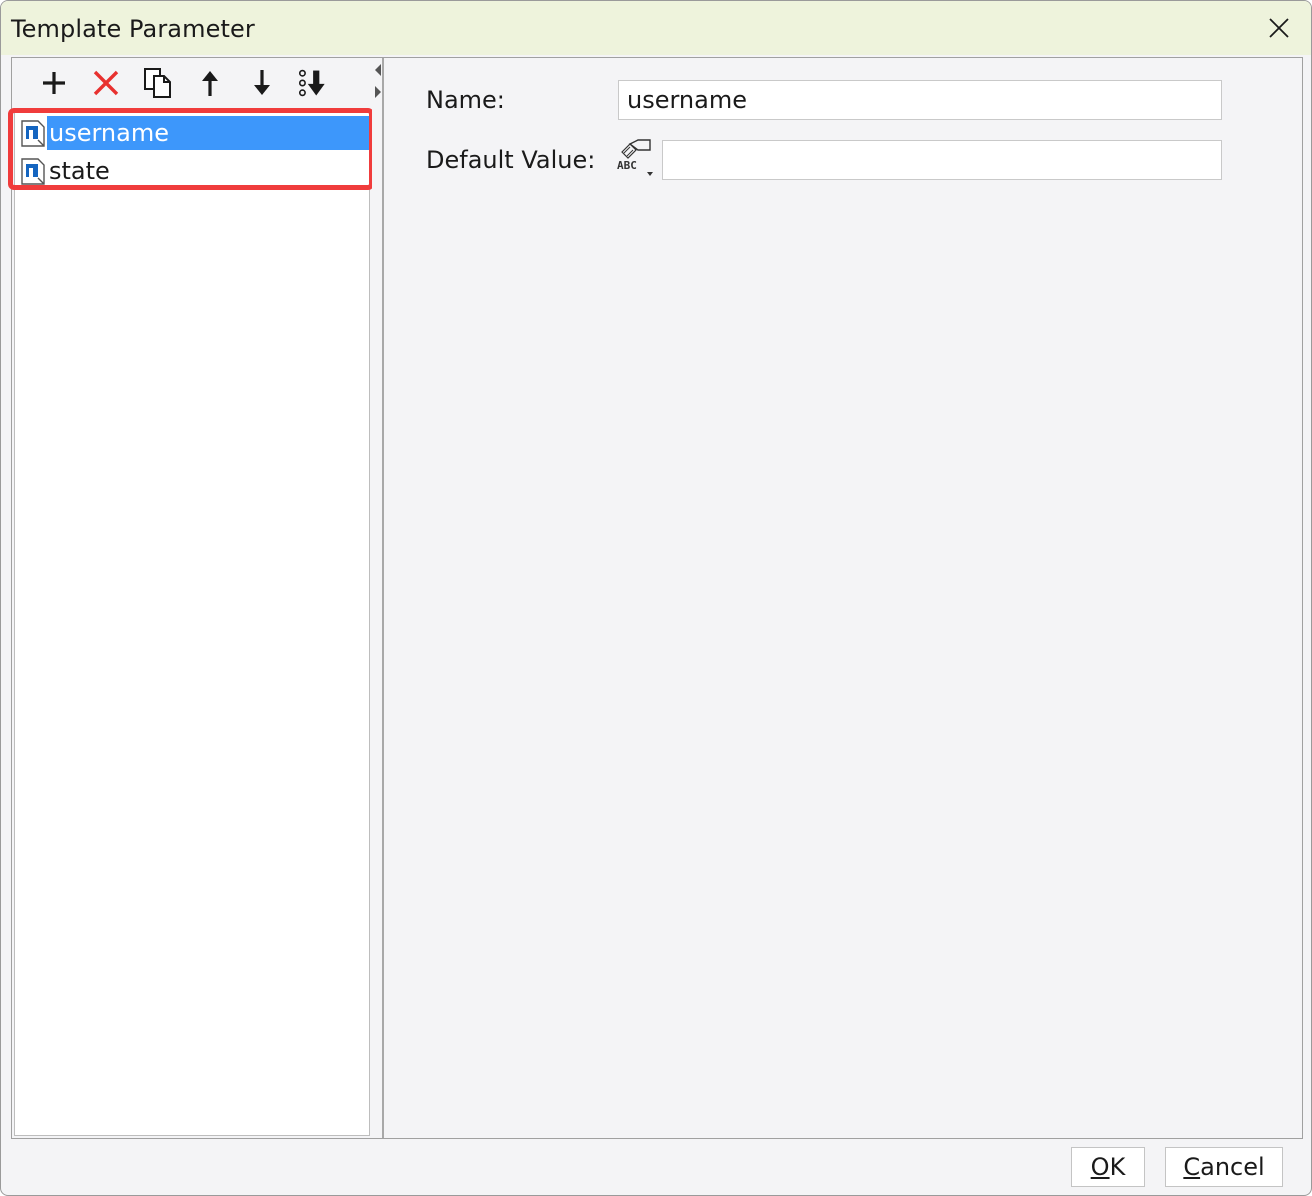 This screenshot has height=1196, width=1312. What do you see at coordinates (1192, 1167) in the screenshot?
I see `cancel-mnemonic: C` at bounding box center [1192, 1167].